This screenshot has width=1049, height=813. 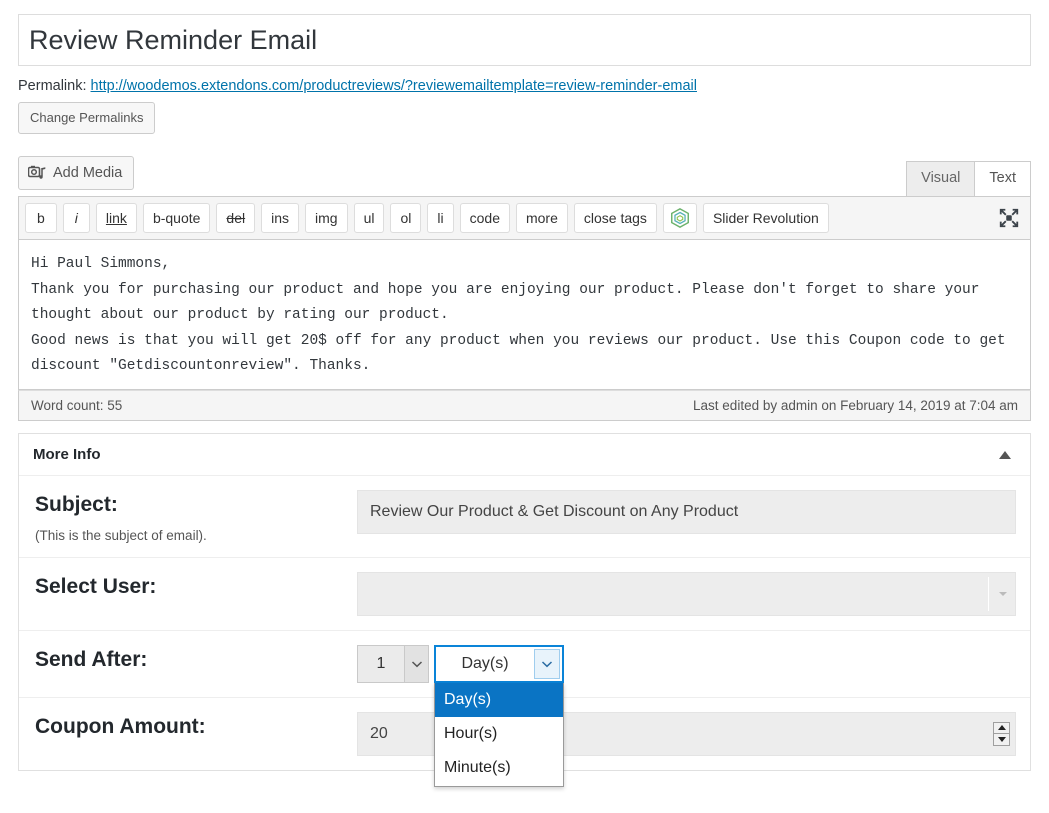 I want to click on send-after-controls: 1 Day(s) Day(s) Hour(s) Minute(s), so click(x=686, y=715).